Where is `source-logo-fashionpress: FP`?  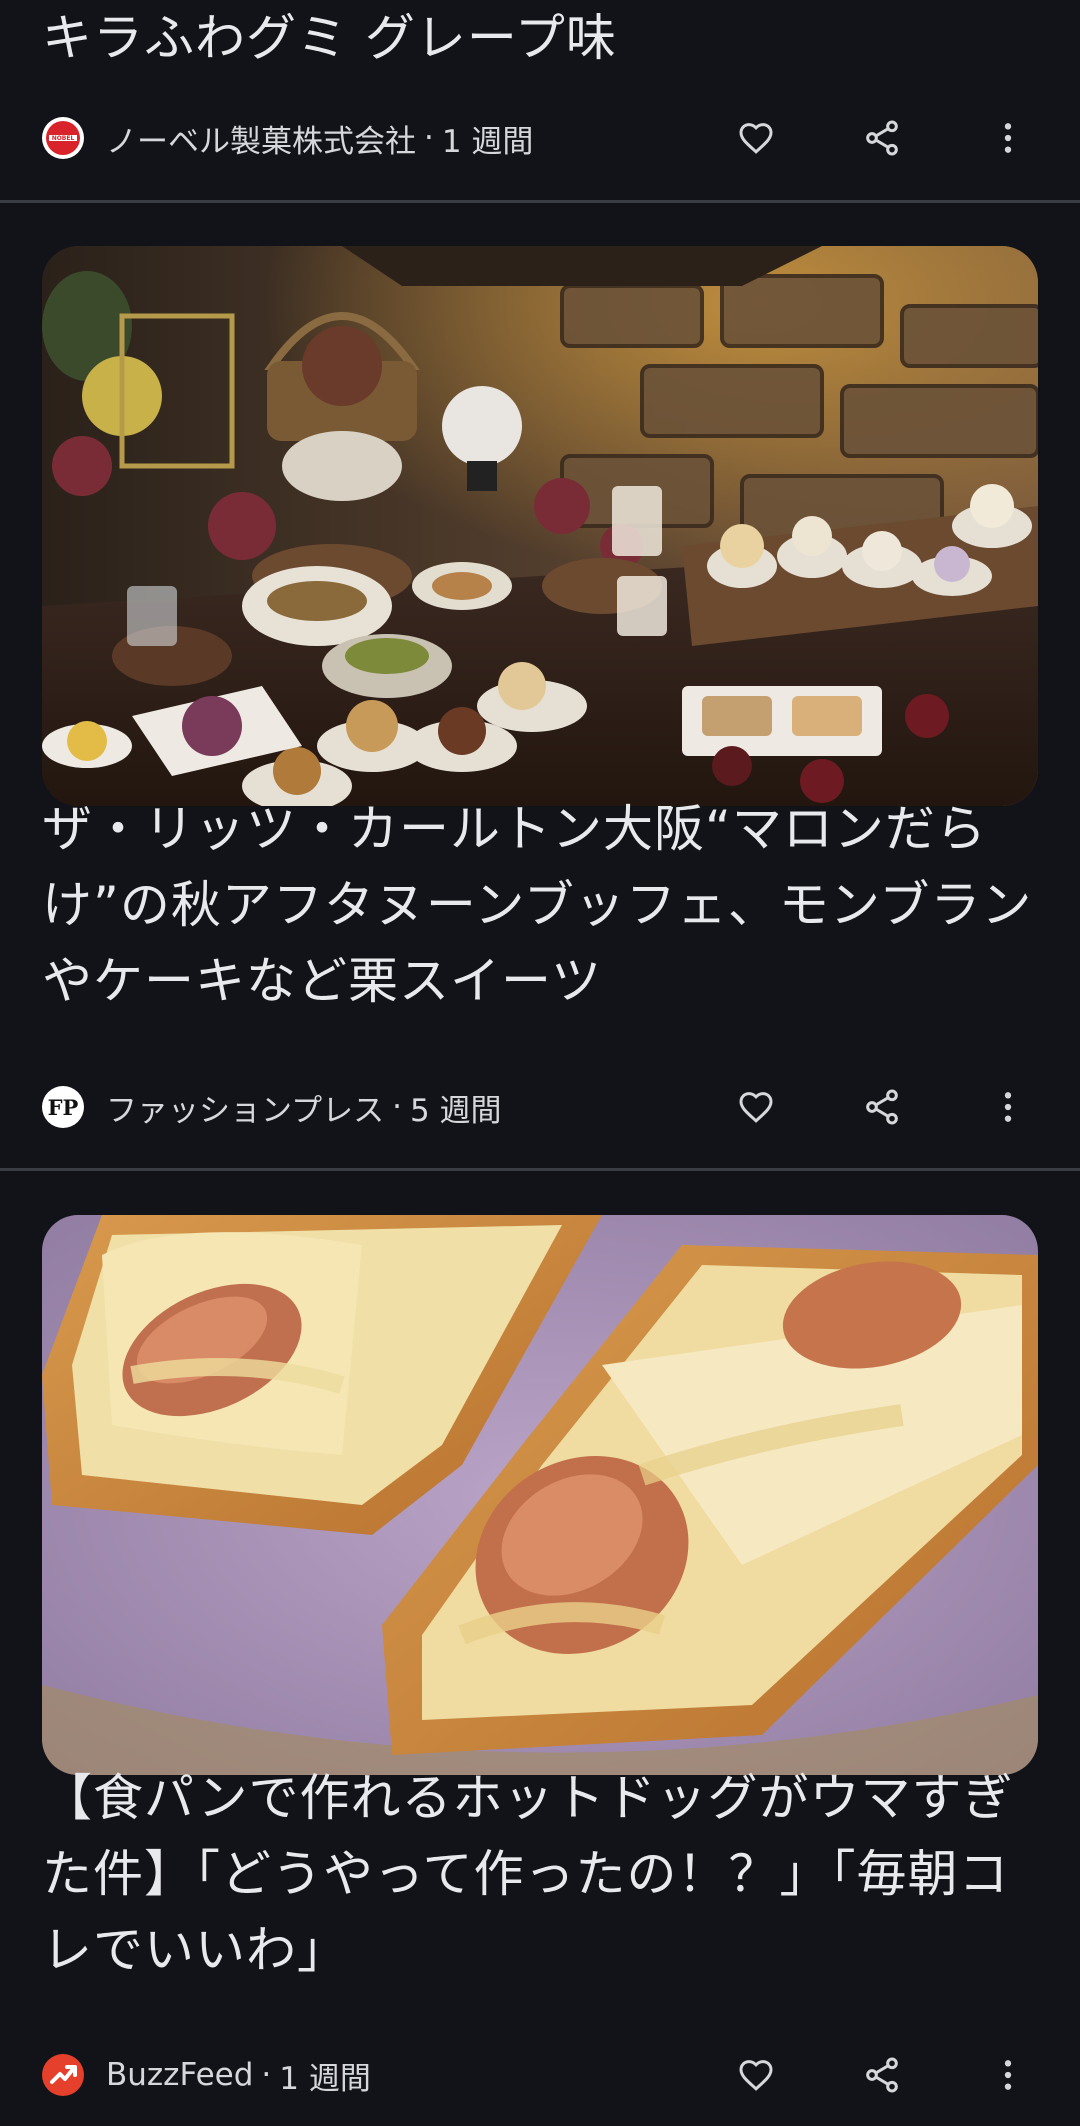 source-logo-fashionpress: FP is located at coordinates (63, 1107).